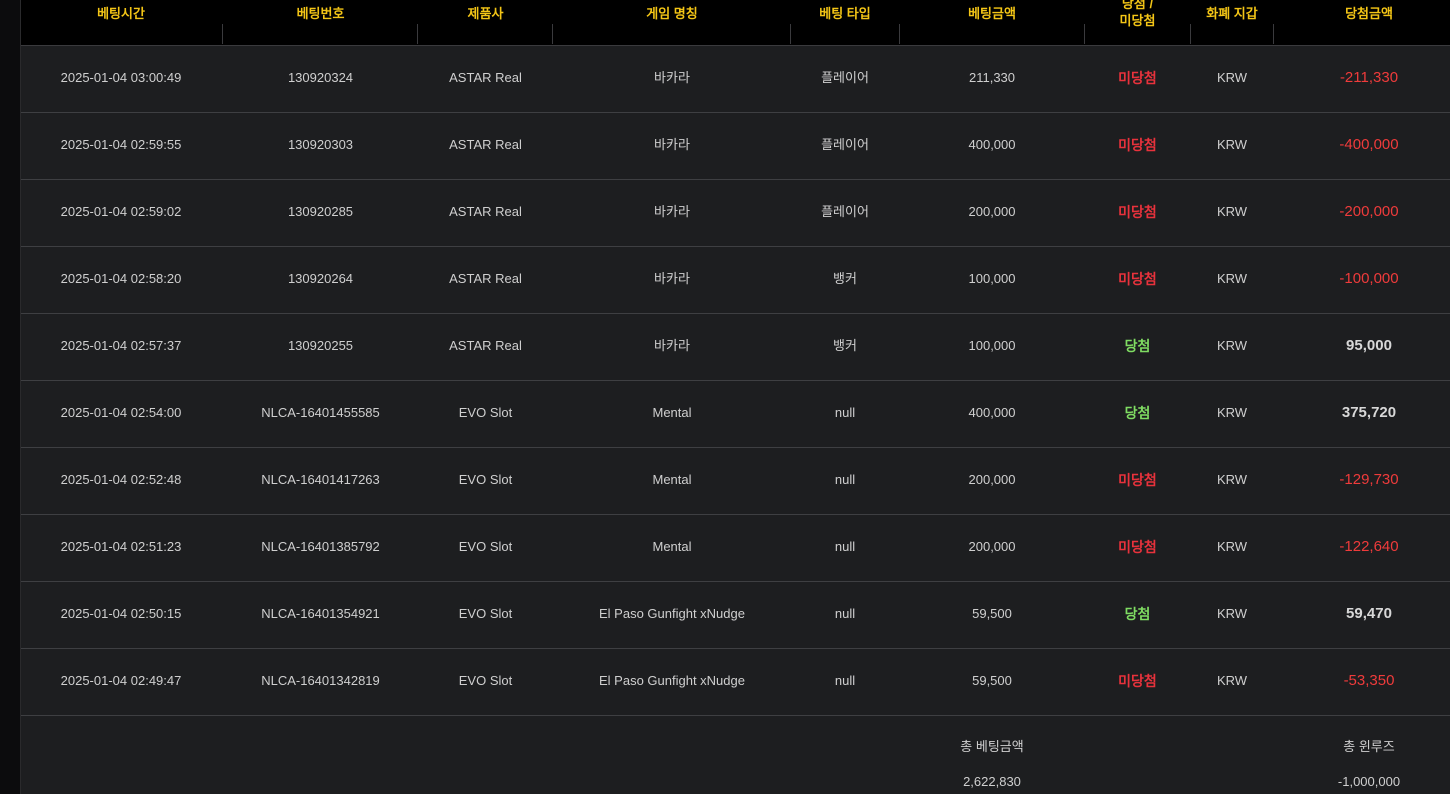  I want to click on cell-bet-amount: 200,000, so click(992, 546).